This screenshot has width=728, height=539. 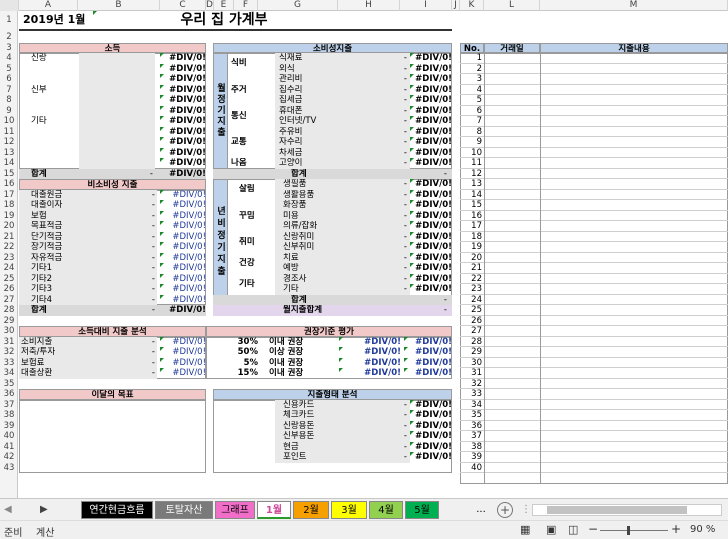 I want to click on regular-category-label: 식비, so click(x=242, y=63).